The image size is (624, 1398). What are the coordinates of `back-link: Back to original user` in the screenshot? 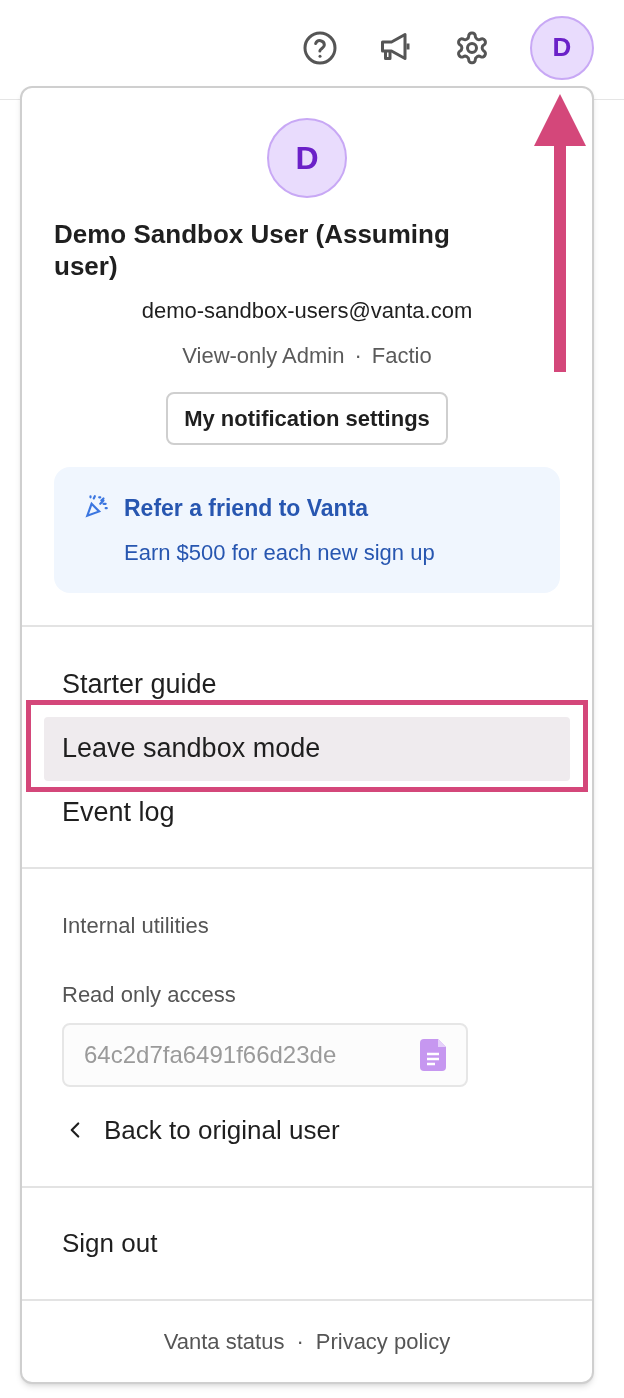 It's located at (307, 1130).